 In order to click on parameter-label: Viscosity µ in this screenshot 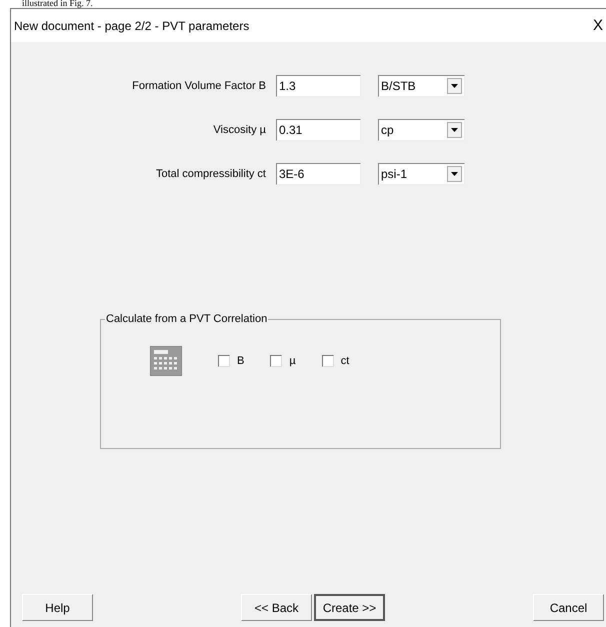, I will do `click(239, 130)`.